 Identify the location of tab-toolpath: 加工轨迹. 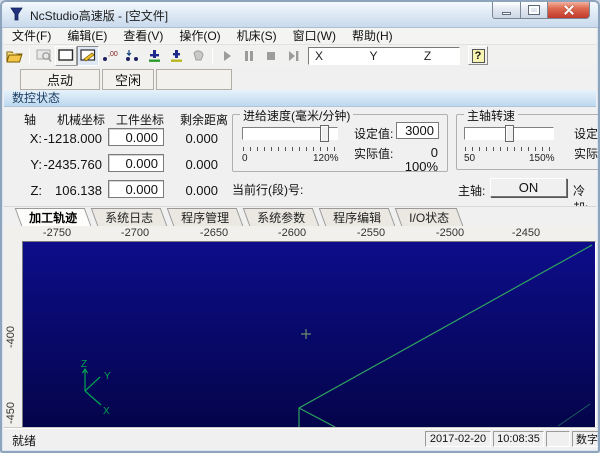
(53, 217).